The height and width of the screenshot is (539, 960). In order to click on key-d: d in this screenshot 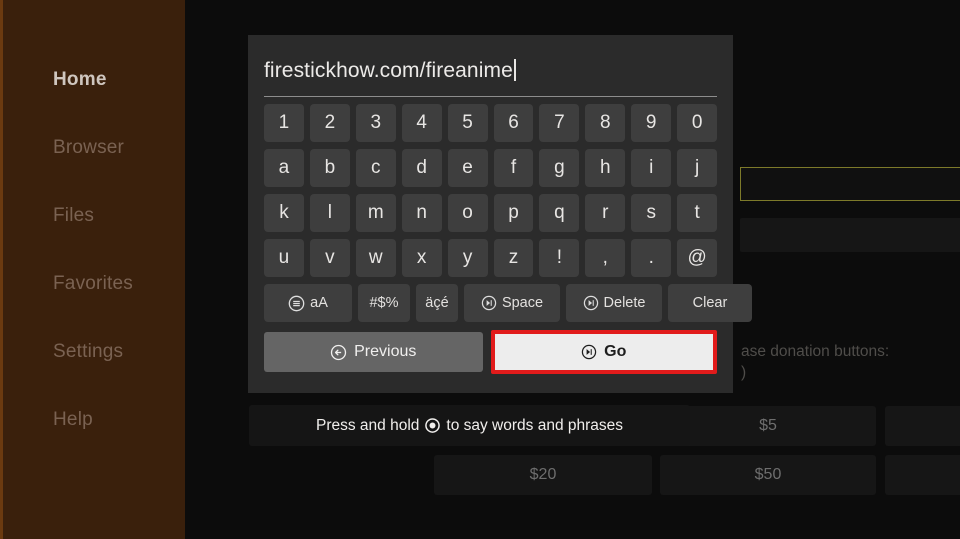, I will do `click(421, 168)`.